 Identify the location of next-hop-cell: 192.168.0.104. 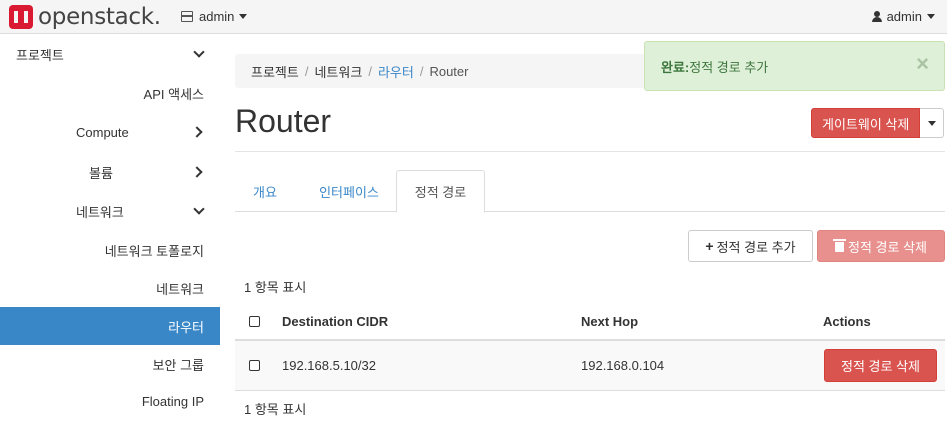
(623, 365).